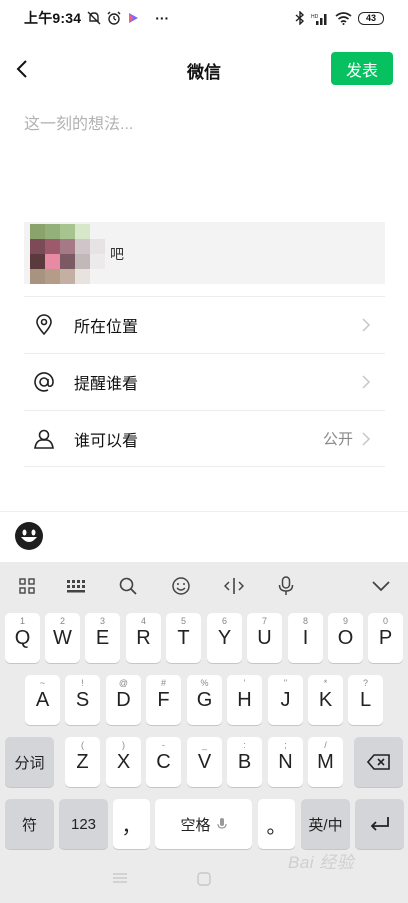  Describe the element at coordinates (345, 621) in the screenshot. I see `key-sub: 9` at that location.